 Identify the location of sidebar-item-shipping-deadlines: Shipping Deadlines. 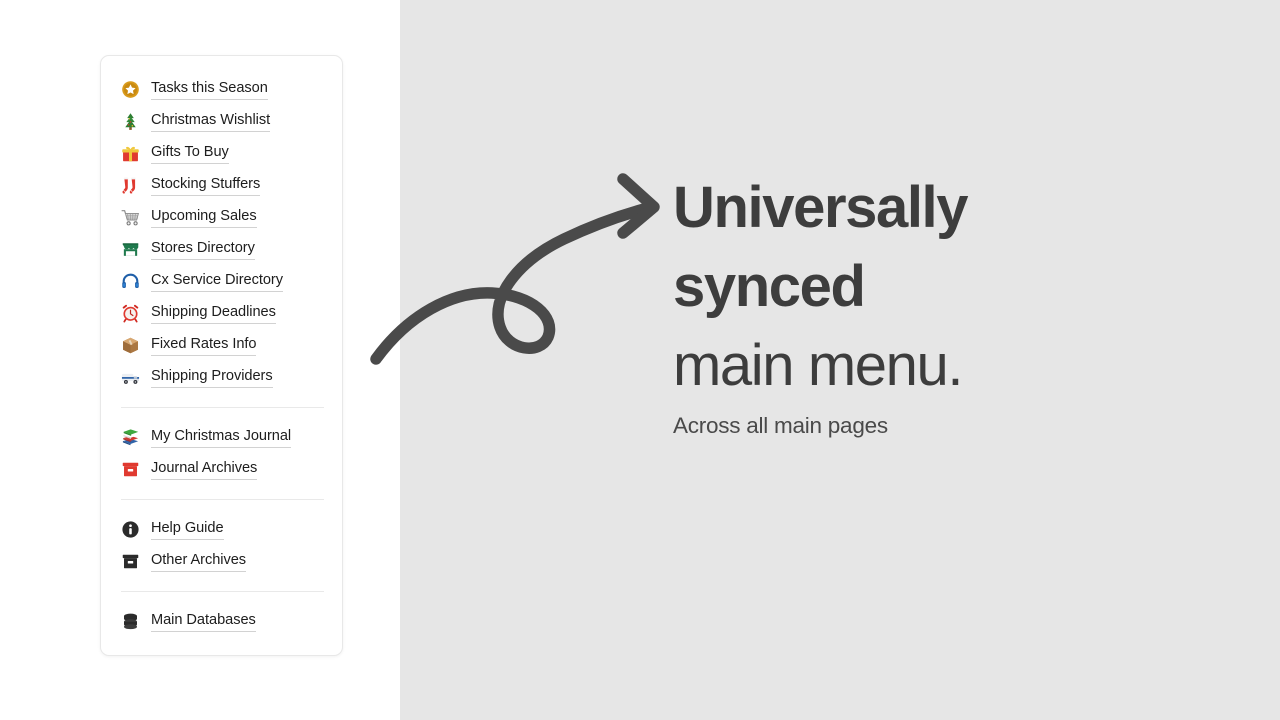
(221, 313).